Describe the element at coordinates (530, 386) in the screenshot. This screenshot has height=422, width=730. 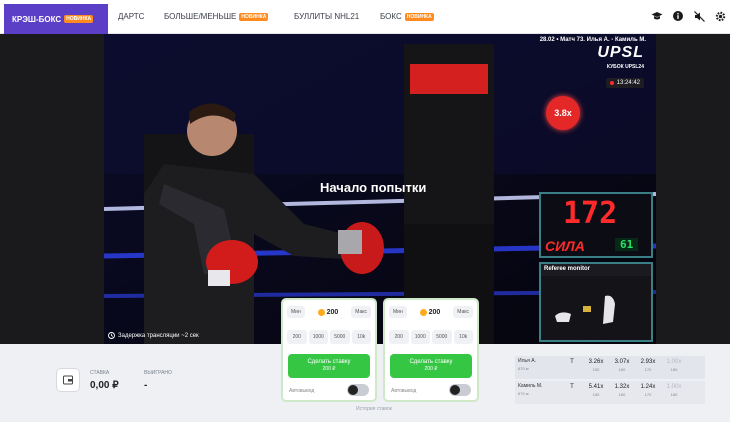
I see `player-name: Камиль М.` at that location.